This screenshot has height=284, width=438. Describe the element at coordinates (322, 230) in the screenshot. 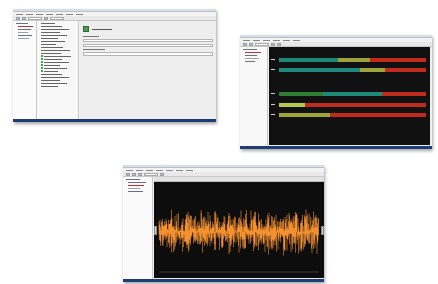

I see `right-zoom-handle` at that location.